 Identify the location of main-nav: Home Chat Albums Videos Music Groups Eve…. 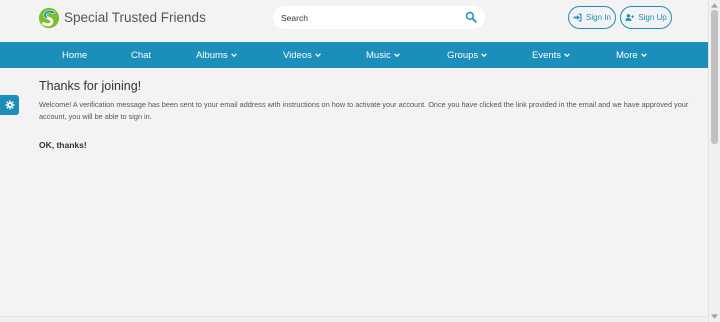
(354, 55).